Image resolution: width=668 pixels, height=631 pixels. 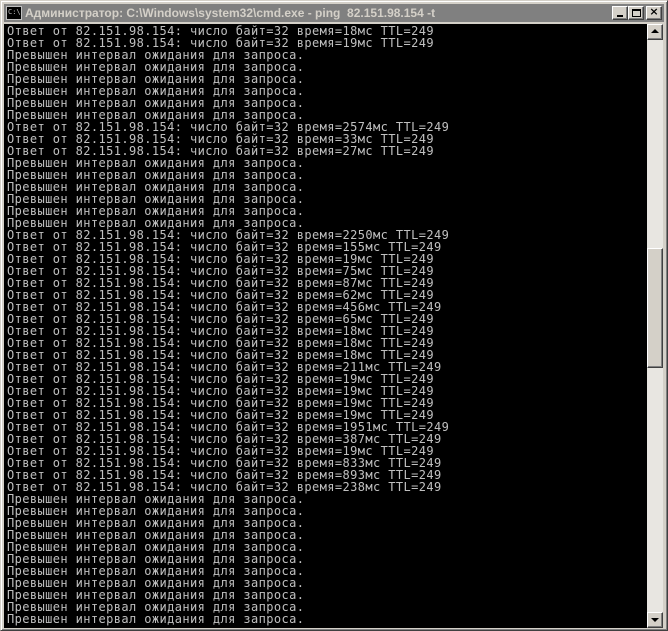 I want to click on scroll-up-arrow-icon, so click(x=655, y=31).